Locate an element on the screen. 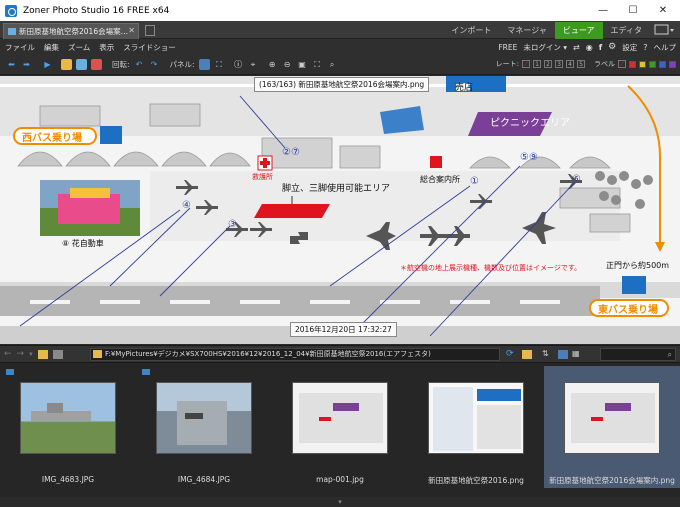  nav-forward-icon: → is located at coordinates (21, 354).